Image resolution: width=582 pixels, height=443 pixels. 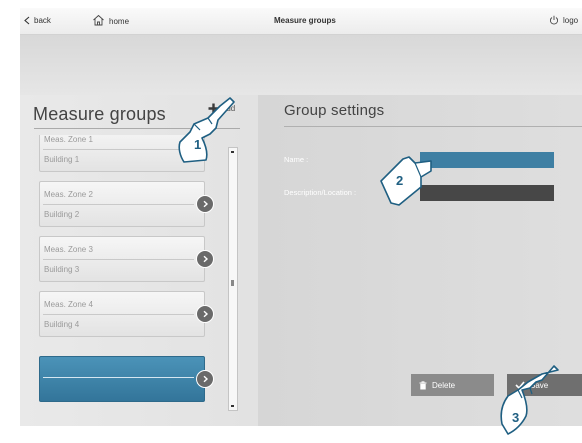 What do you see at coordinates (423, 384) in the screenshot?
I see `trash-icon` at bounding box center [423, 384].